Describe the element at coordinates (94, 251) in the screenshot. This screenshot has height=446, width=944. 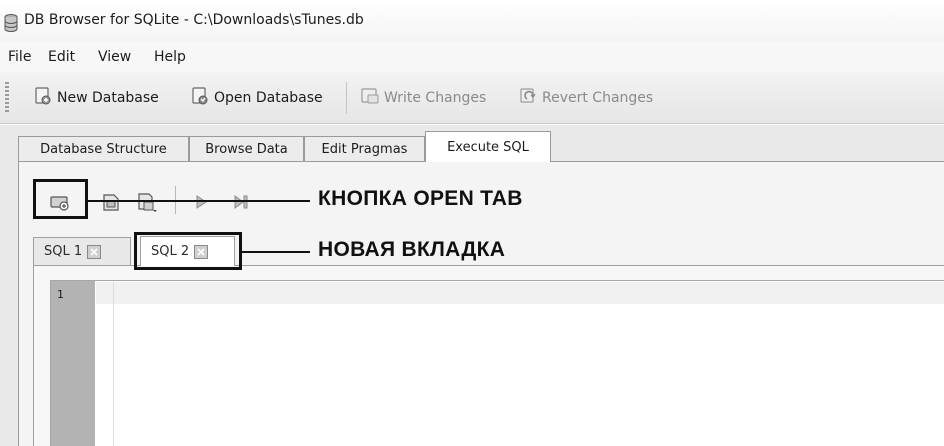
I see `close-icon` at that location.